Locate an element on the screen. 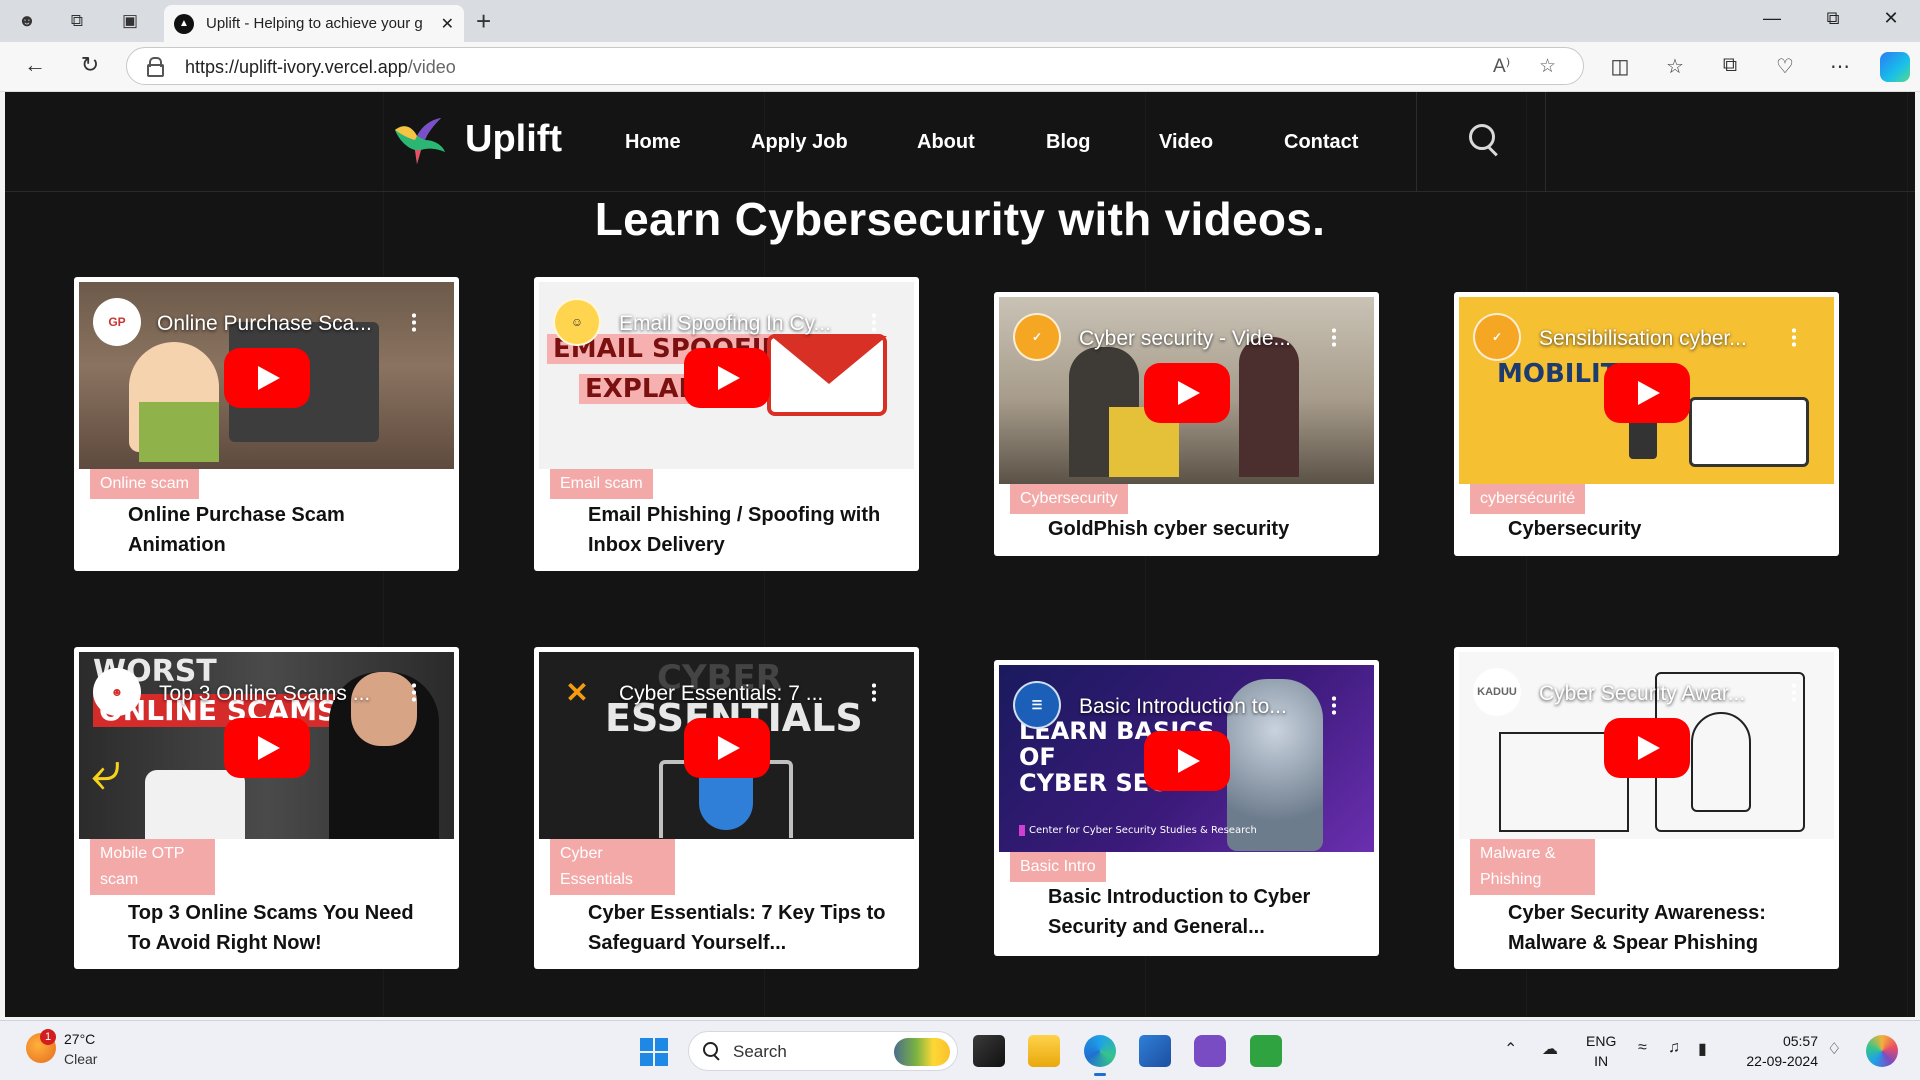 Image resolution: width=1920 pixels, height=1080 pixels. weather-temp: 27°C is located at coordinates (79, 1039).